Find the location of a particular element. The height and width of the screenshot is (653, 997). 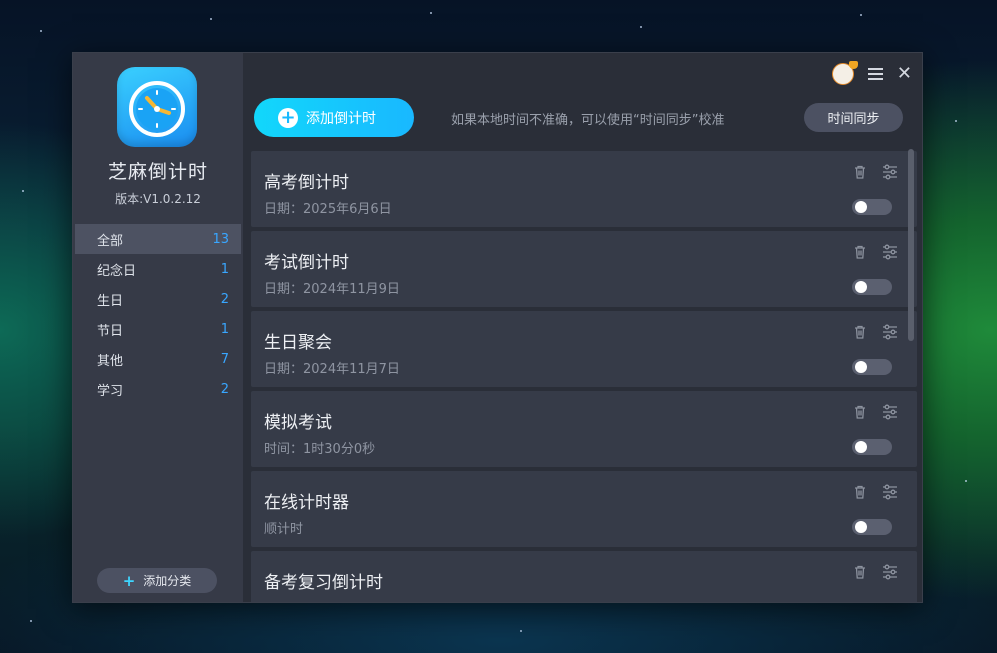

add-category-button: + 添加分类 is located at coordinates (157, 580).